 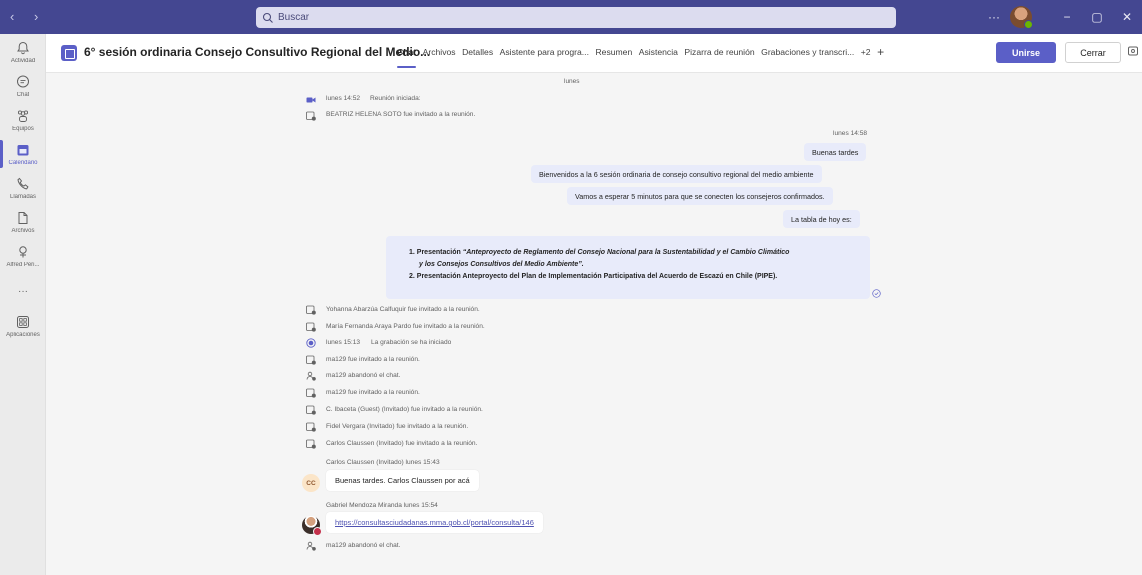 I want to click on rail-more-apps: ···, so click(x=23, y=290).